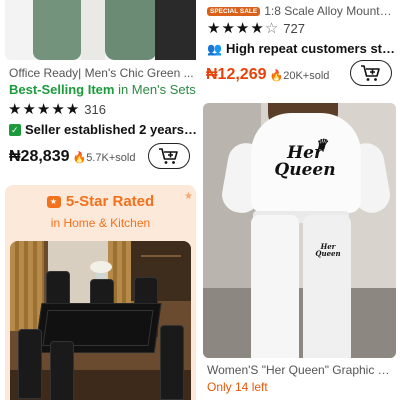  What do you see at coordinates (100, 223) in the screenshot?
I see `promo-subheading: in Home & Kitchen` at bounding box center [100, 223].